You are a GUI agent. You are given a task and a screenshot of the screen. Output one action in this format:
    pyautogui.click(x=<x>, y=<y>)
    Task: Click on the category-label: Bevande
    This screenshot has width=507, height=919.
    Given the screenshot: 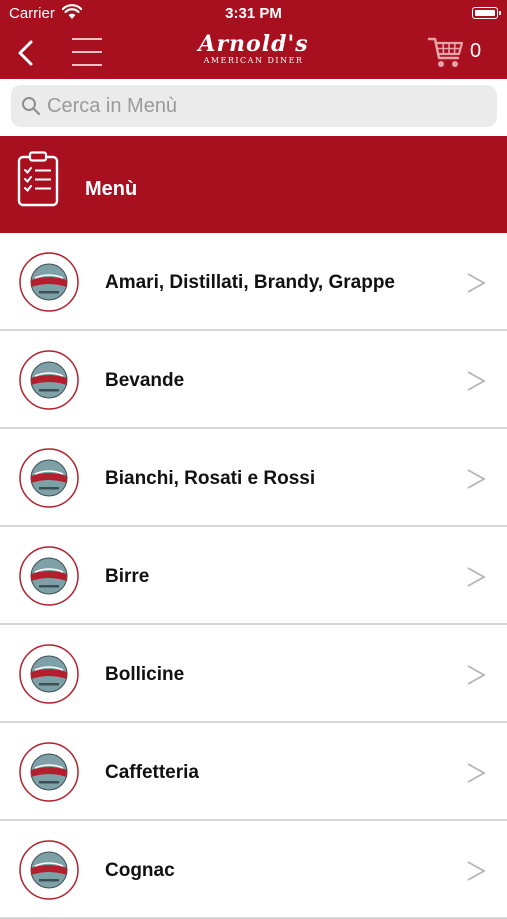 What is the action you would take?
    pyautogui.click(x=145, y=380)
    